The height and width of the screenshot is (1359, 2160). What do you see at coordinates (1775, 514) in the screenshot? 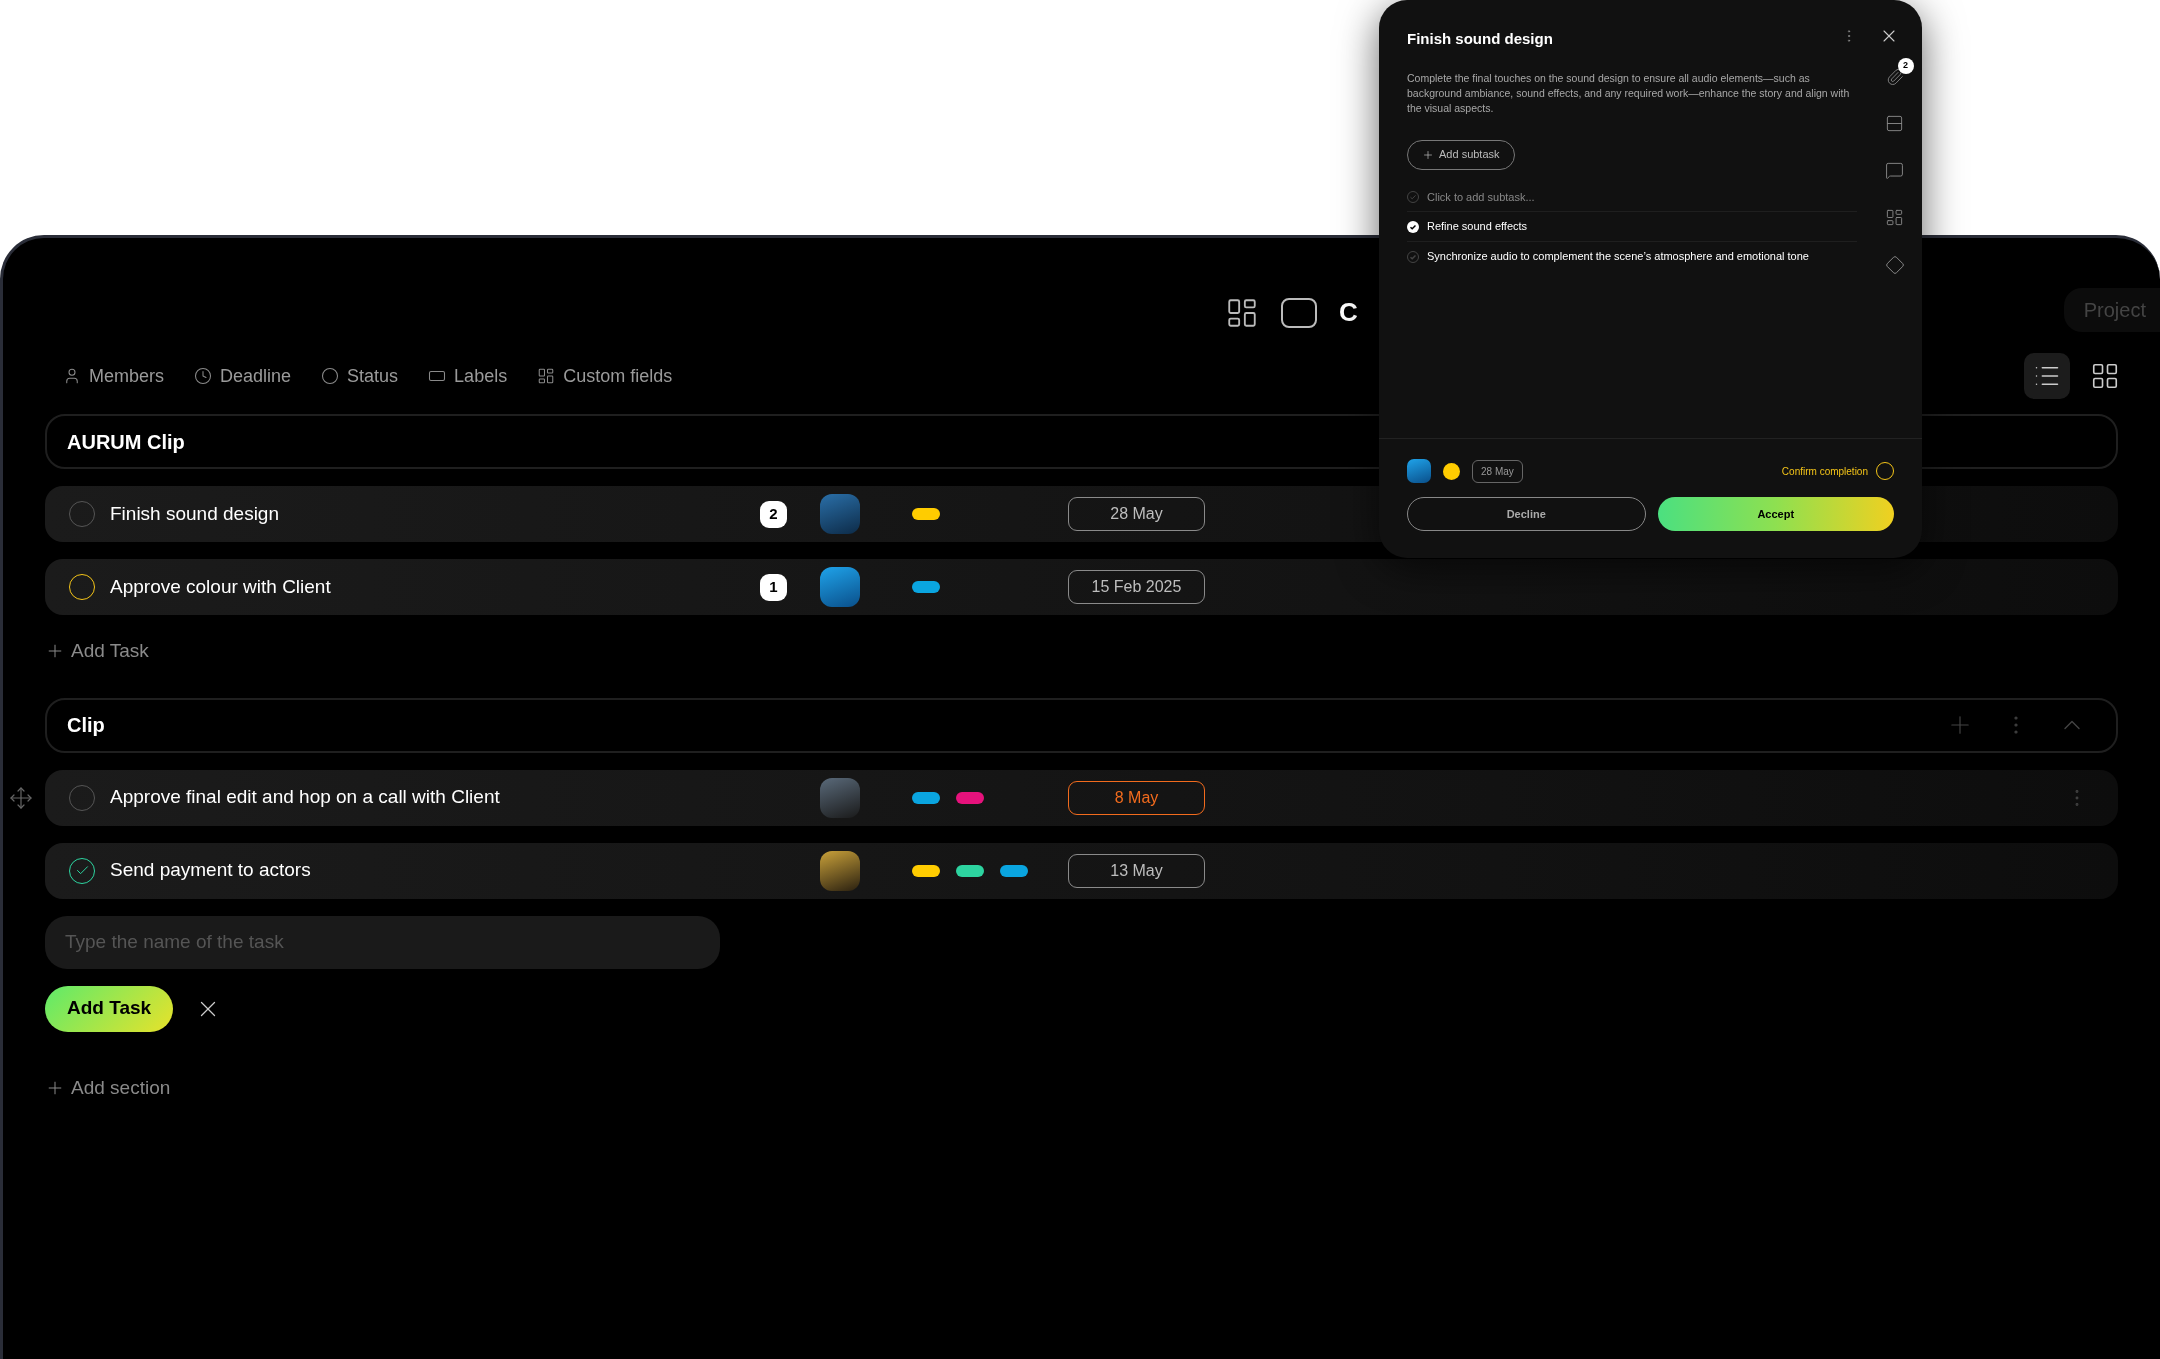
I see `accept-button: Accept` at bounding box center [1775, 514].